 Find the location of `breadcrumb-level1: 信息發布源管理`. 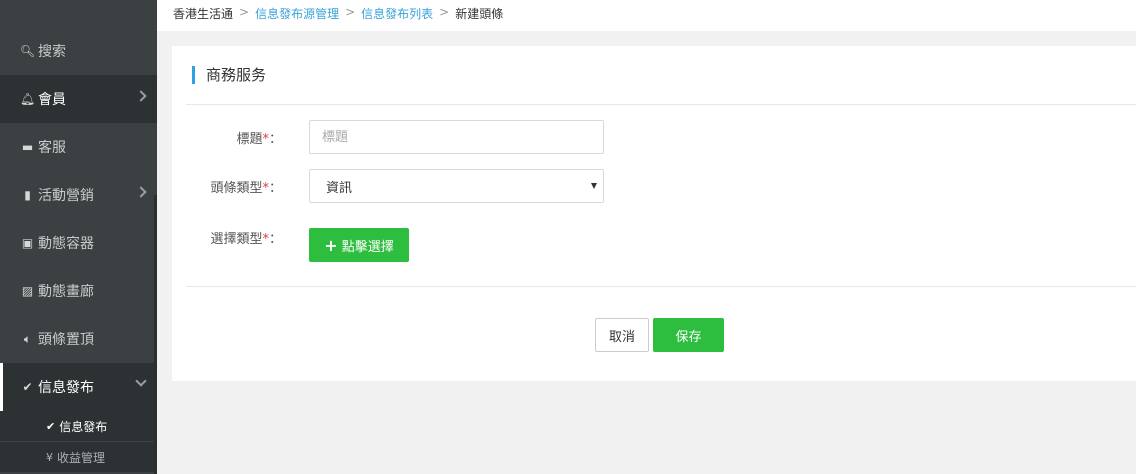

breadcrumb-level1: 信息發布源管理 is located at coordinates (297, 13).